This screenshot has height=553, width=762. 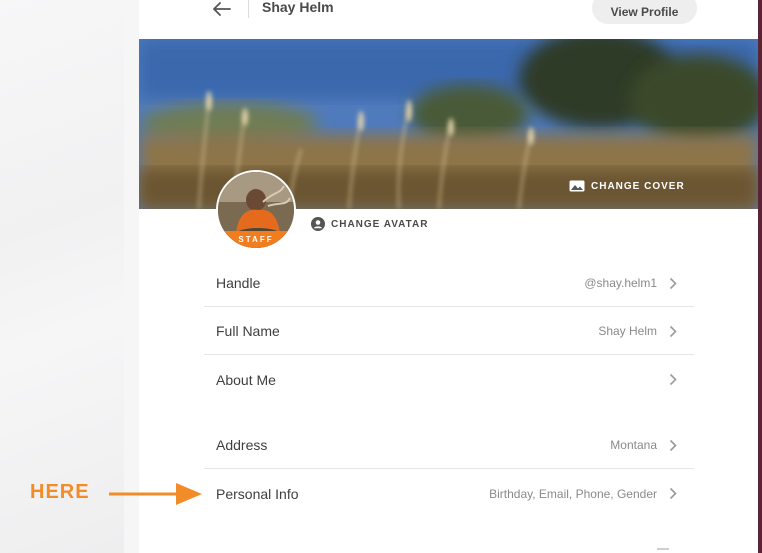 I want to click on row-label: Address, so click(x=242, y=445).